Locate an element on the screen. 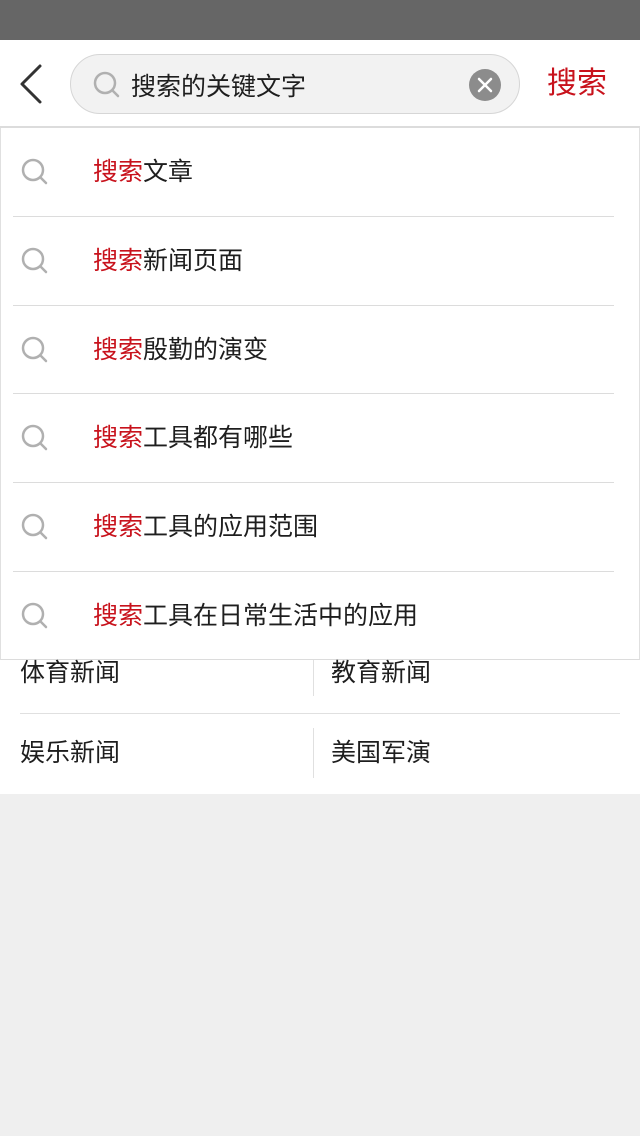  suggestion-text: 搜索殷勤的演变 is located at coordinates (180, 350).